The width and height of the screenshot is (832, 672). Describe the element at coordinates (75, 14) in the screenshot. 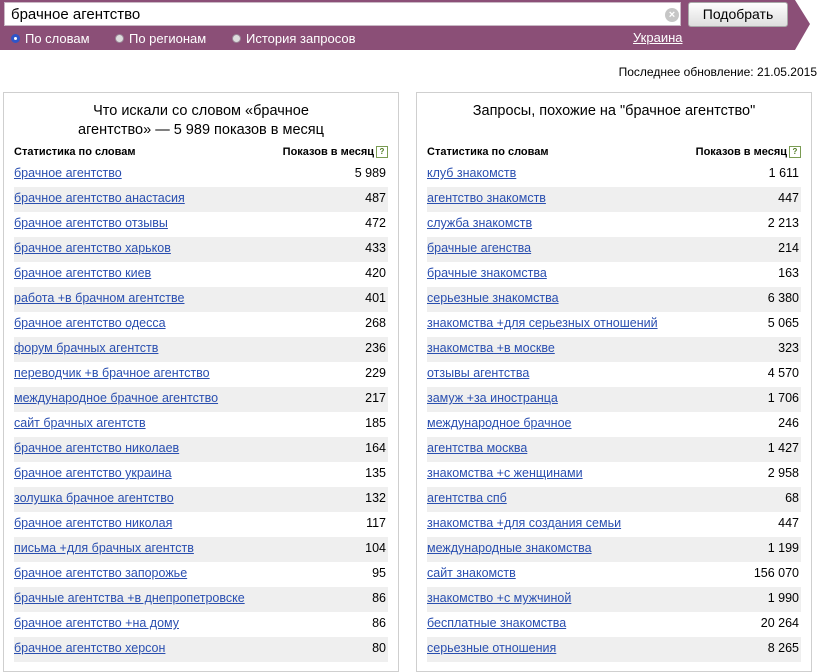

I see `search-query-text: брачное агентство` at that location.